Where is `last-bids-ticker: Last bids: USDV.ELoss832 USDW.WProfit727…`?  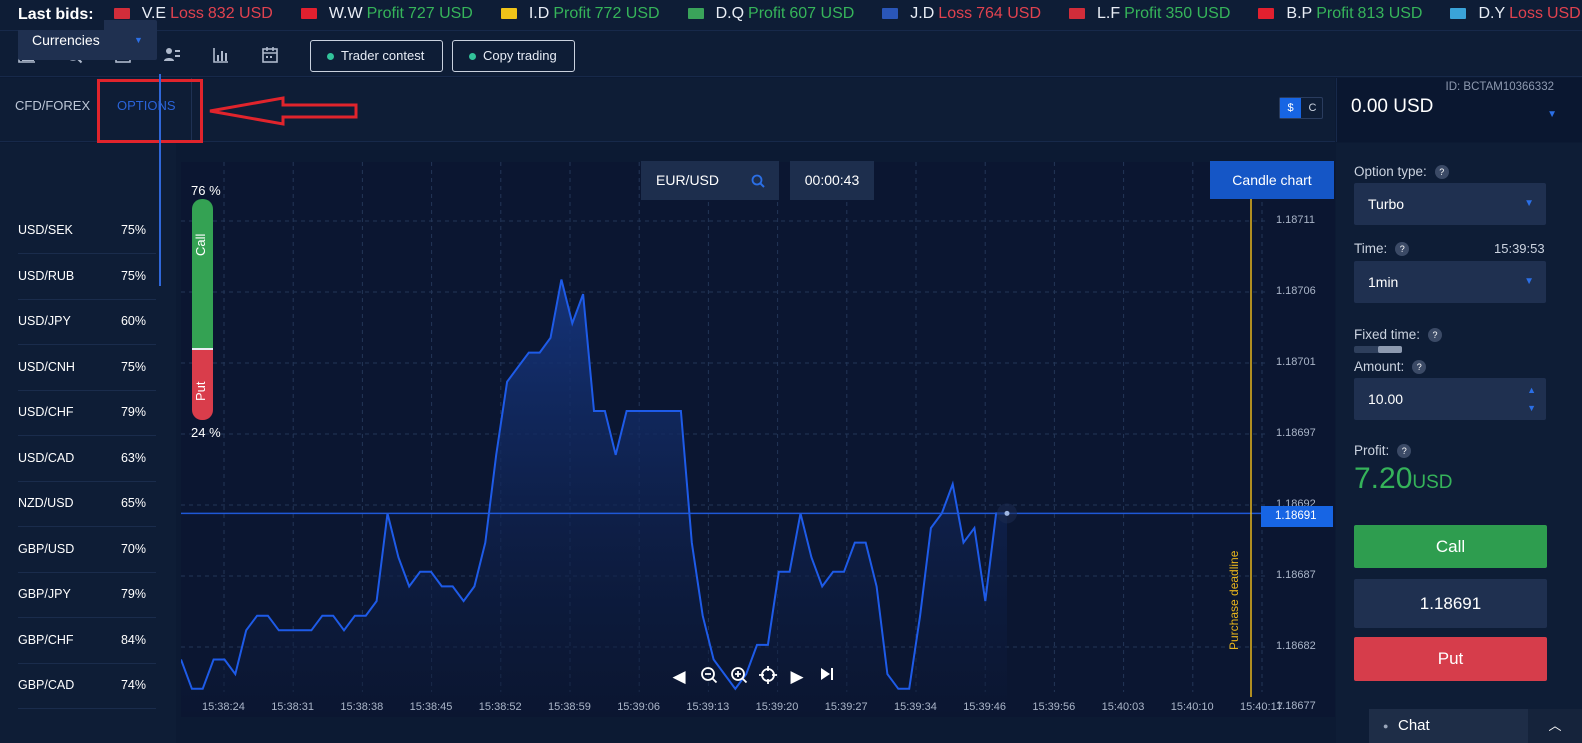 last-bids-ticker: Last bids: USDV.ELoss832 USDW.WProfit727… is located at coordinates (791, 15).